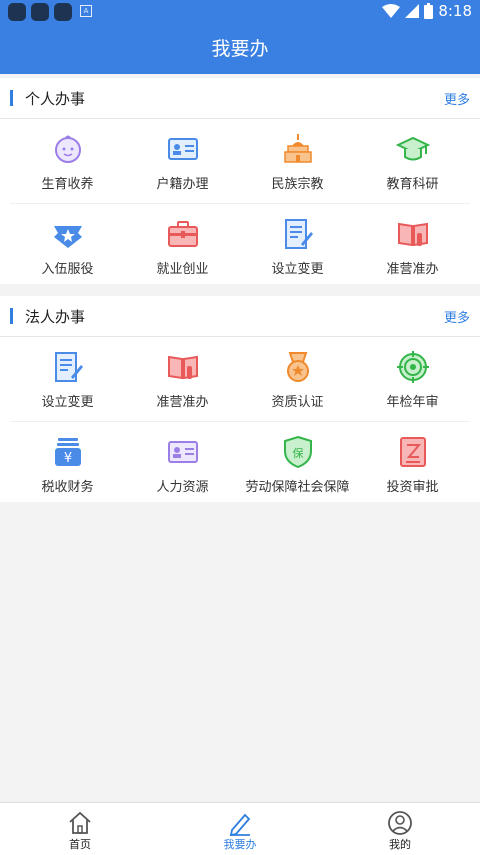 The height and width of the screenshot is (855, 480). What do you see at coordinates (67, 487) in the screenshot?
I see `service-label: 税收财务` at bounding box center [67, 487].